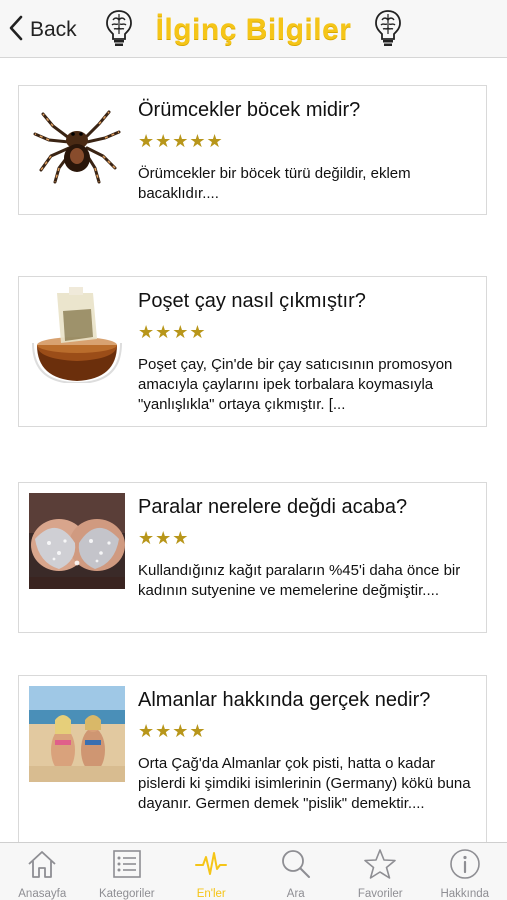 The image size is (507, 900). I want to click on tab-anasayfa: Anasayfa, so click(42, 871).